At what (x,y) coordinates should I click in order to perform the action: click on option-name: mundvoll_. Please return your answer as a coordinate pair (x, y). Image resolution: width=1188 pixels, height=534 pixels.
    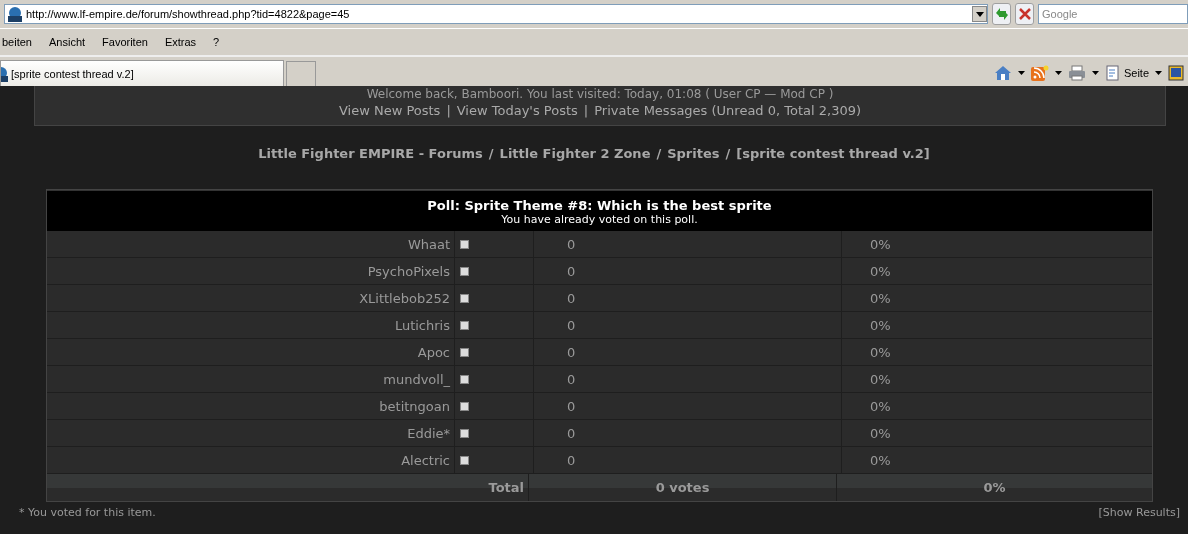
    Looking at the image, I should click on (251, 379).